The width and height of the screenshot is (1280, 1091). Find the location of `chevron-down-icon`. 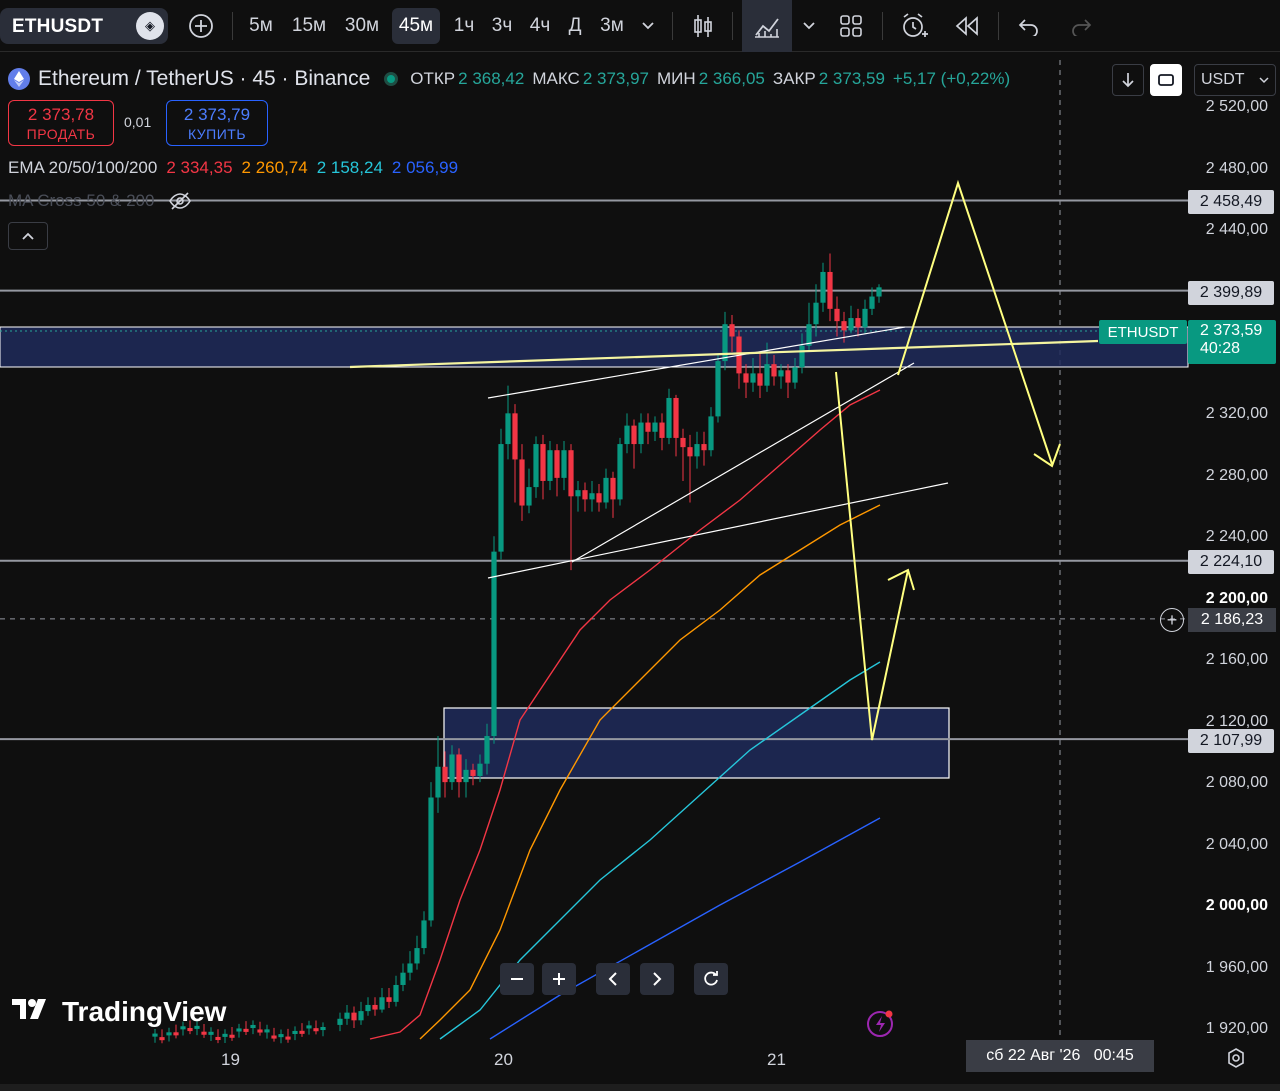

chevron-down-icon is located at coordinates (1264, 80).